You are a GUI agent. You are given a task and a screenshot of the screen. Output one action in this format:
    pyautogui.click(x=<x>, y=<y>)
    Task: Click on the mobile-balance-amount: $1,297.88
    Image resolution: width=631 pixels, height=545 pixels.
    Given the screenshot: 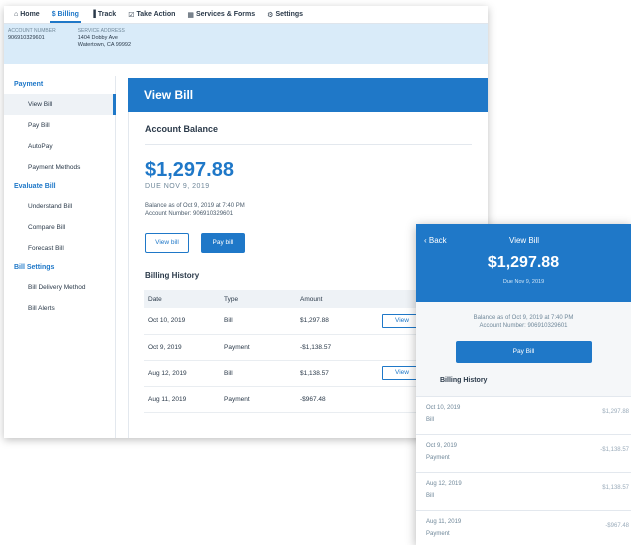 What is the action you would take?
    pyautogui.click(x=523, y=262)
    